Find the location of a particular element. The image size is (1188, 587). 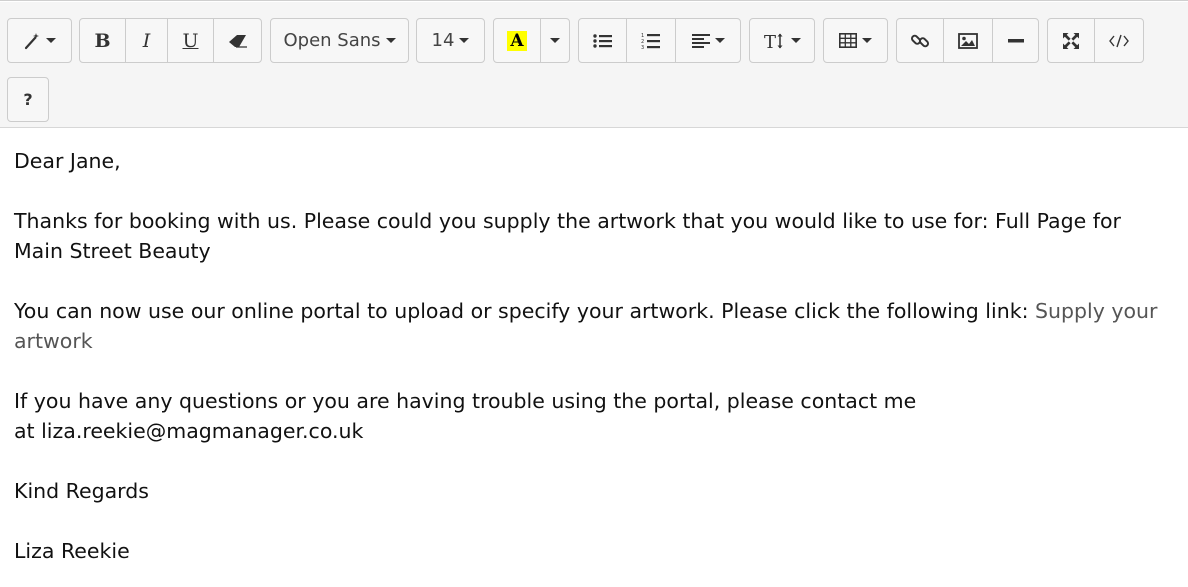

italic-button: I is located at coordinates (147, 40).